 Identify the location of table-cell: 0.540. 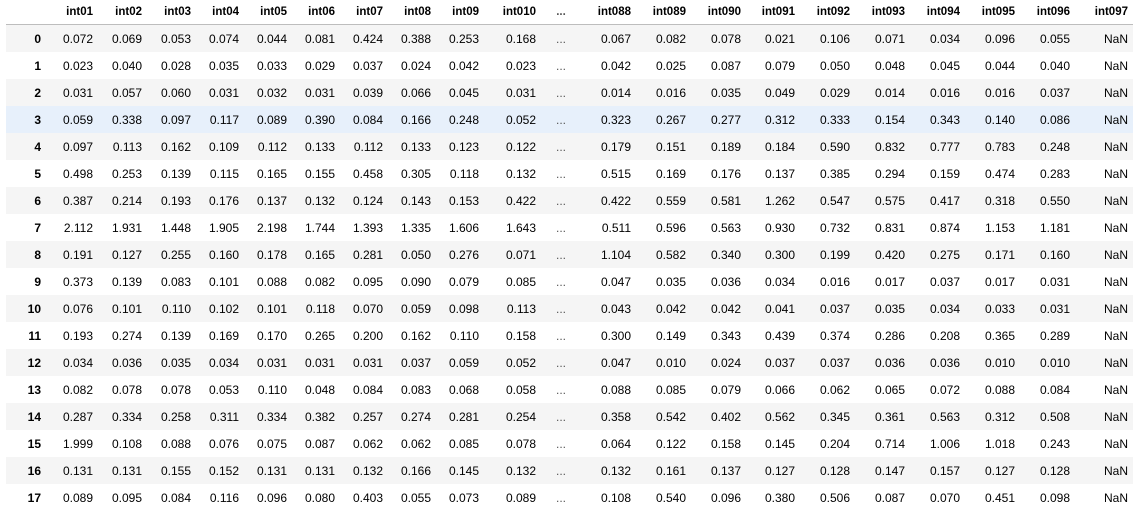
(670, 497).